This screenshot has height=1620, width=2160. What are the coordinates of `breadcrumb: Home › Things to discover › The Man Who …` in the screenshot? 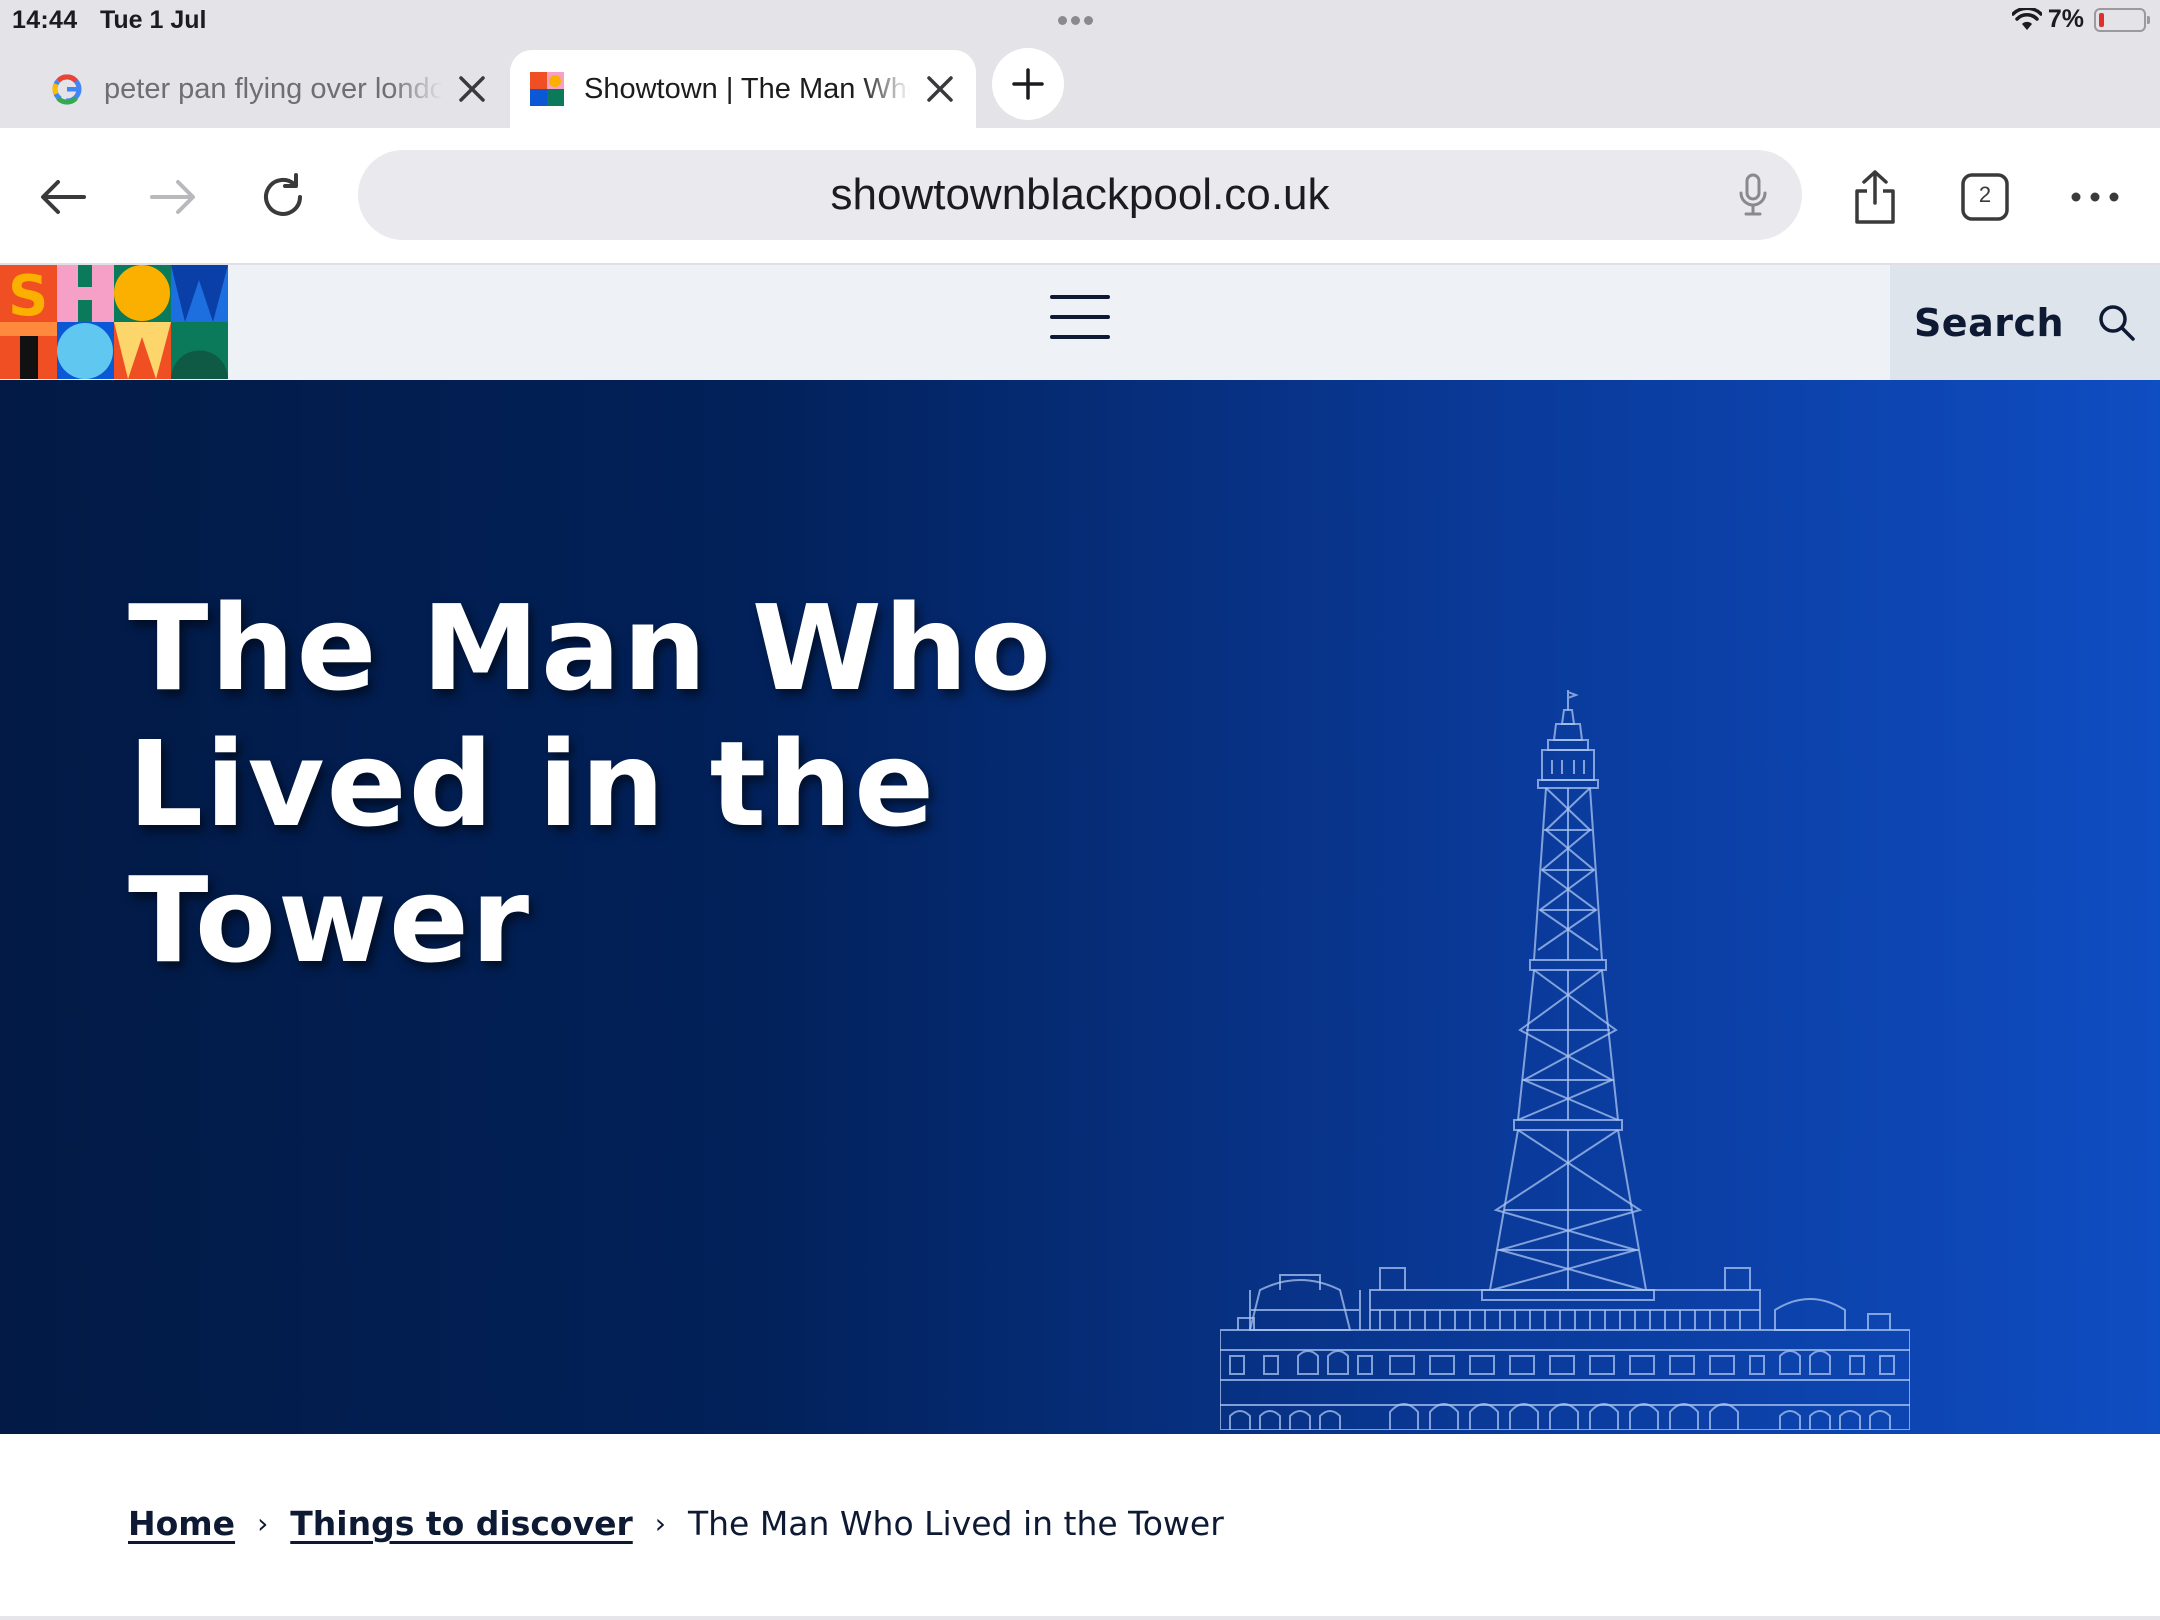 It's located at (676, 1523).